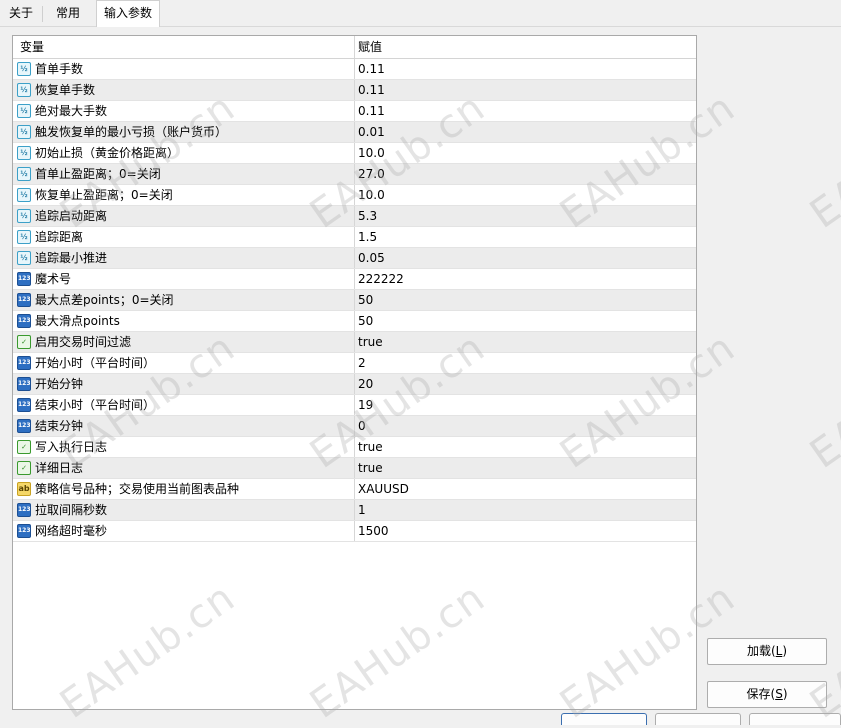 The image size is (841, 728). What do you see at coordinates (767, 651) in the screenshot?
I see `load-button: 加载(L)` at bounding box center [767, 651].